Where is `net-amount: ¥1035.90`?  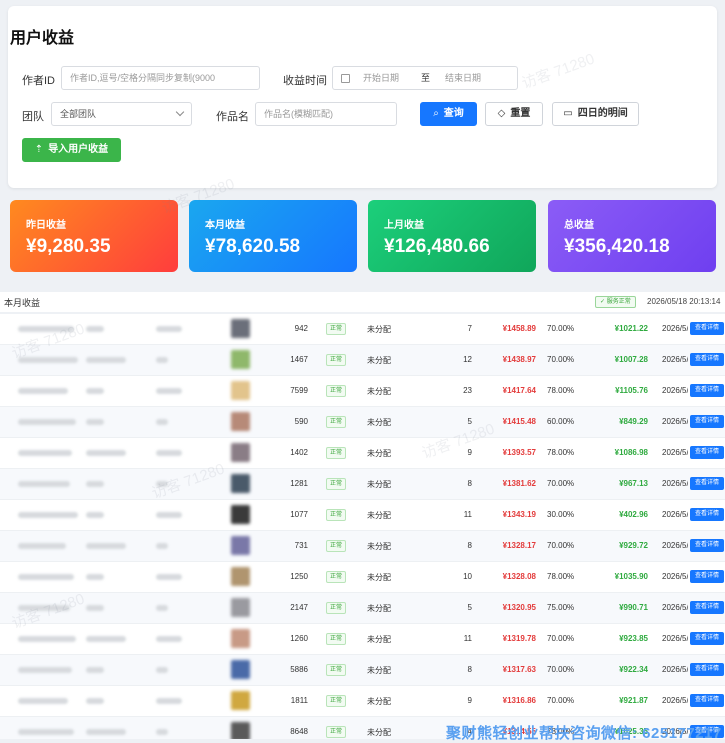
net-amount: ¥1035.90 is located at coordinates (631, 576).